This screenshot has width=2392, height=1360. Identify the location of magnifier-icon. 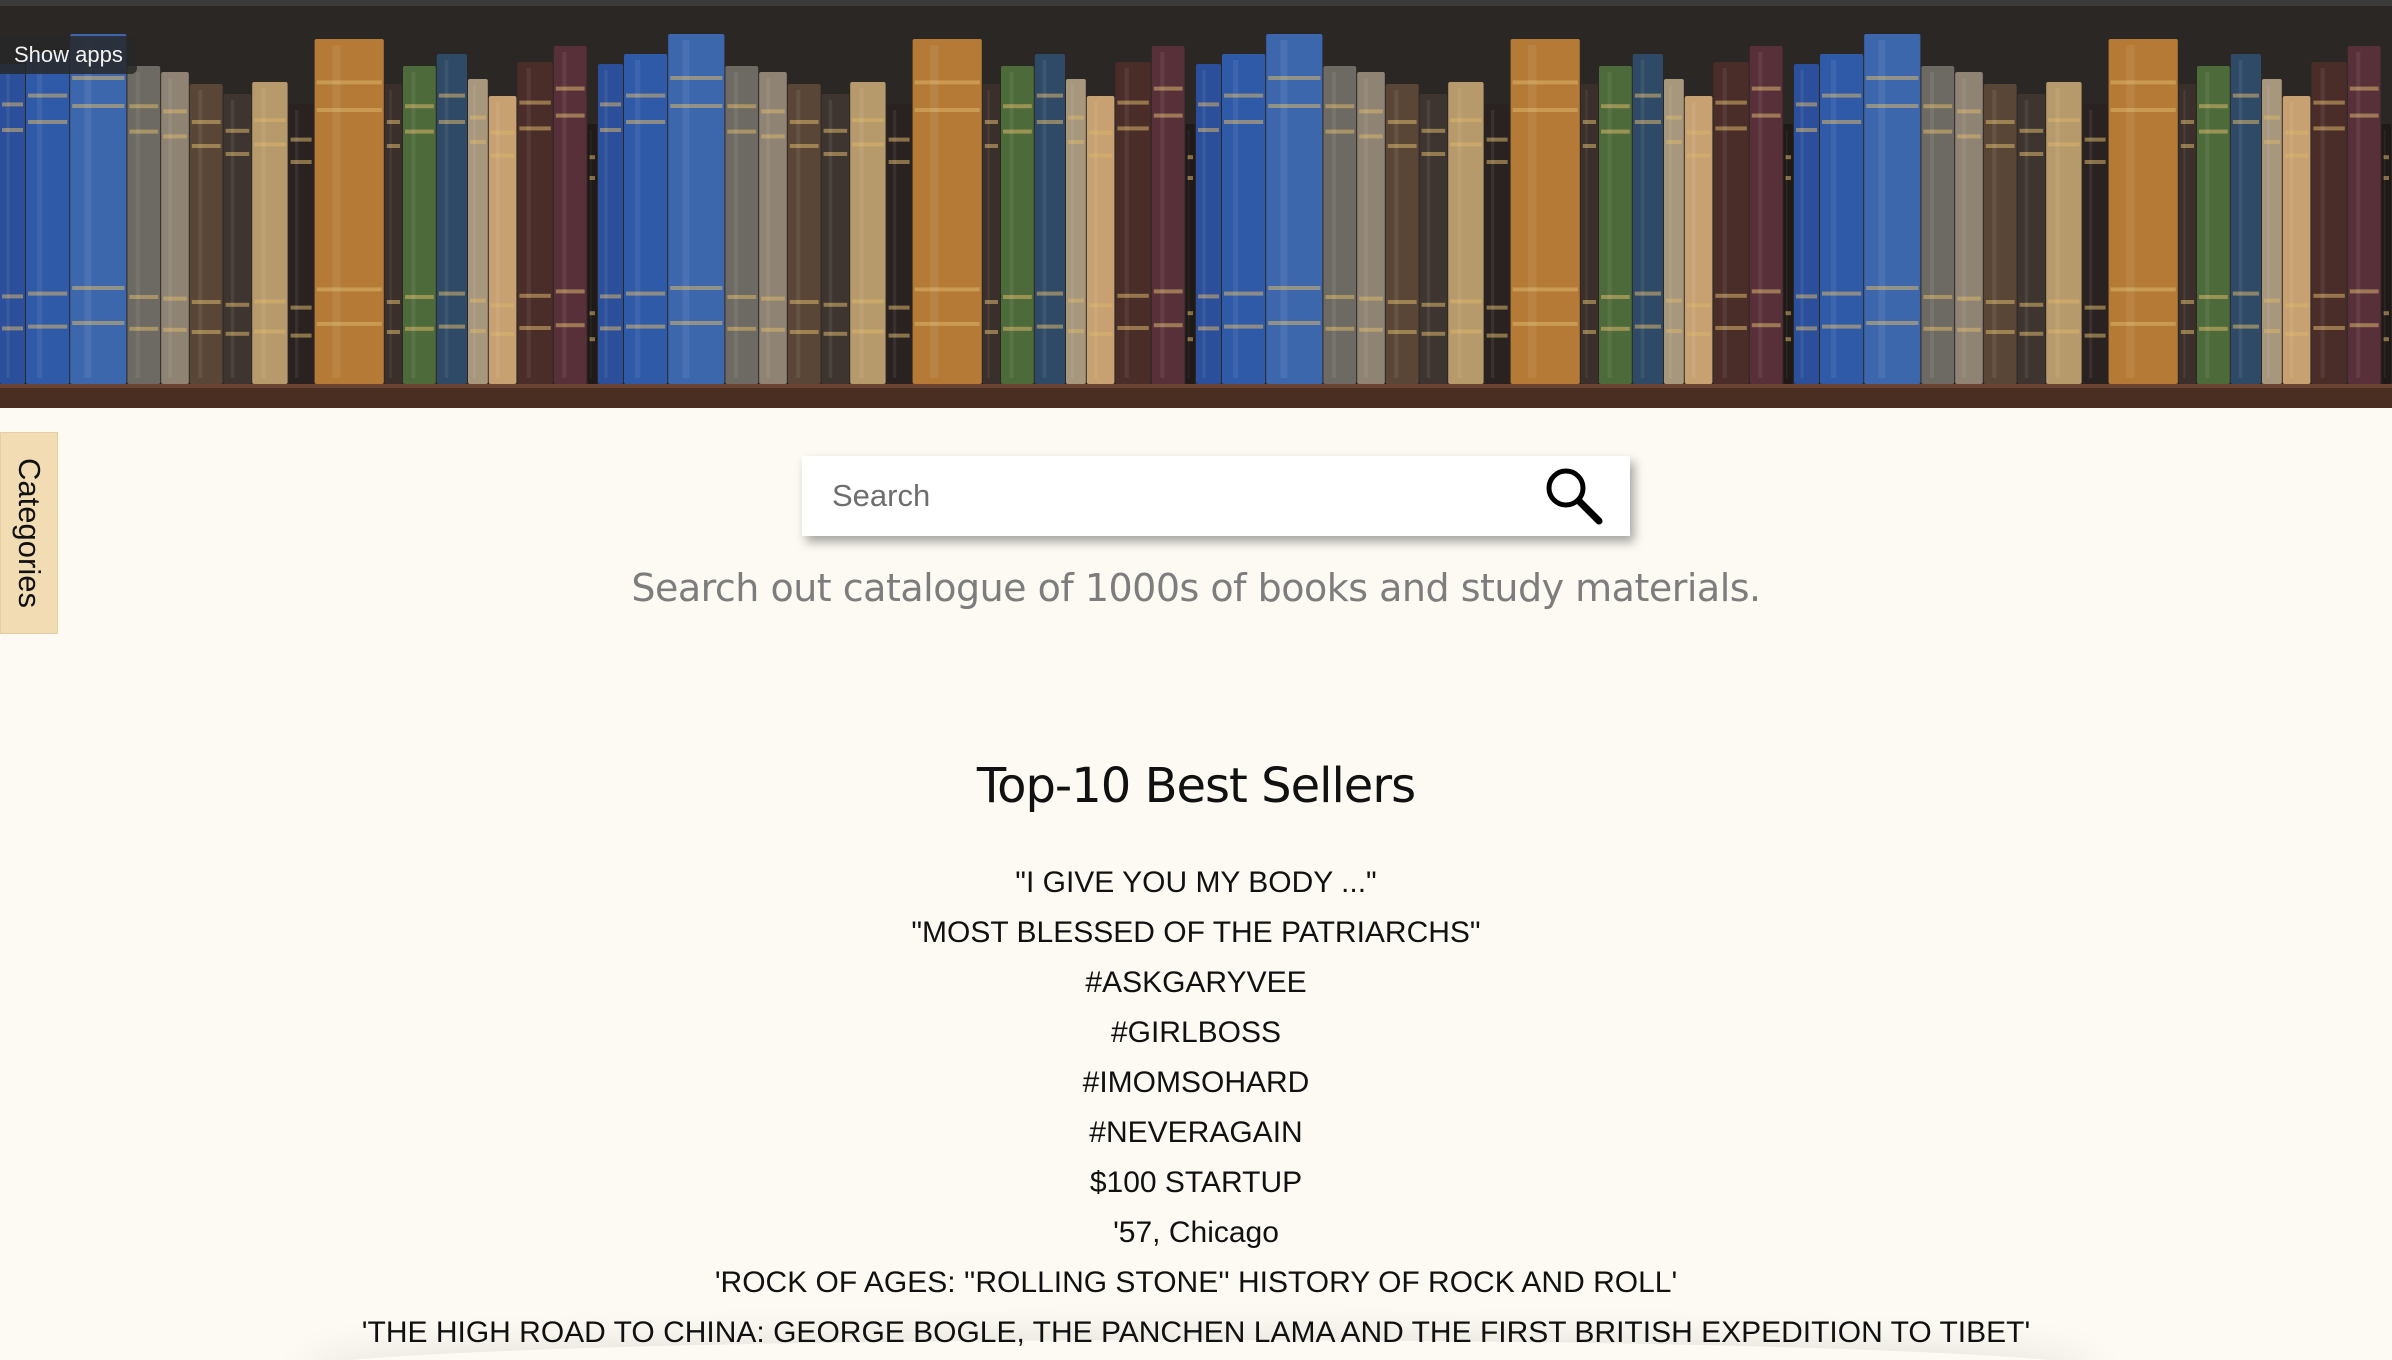
(1574, 496).